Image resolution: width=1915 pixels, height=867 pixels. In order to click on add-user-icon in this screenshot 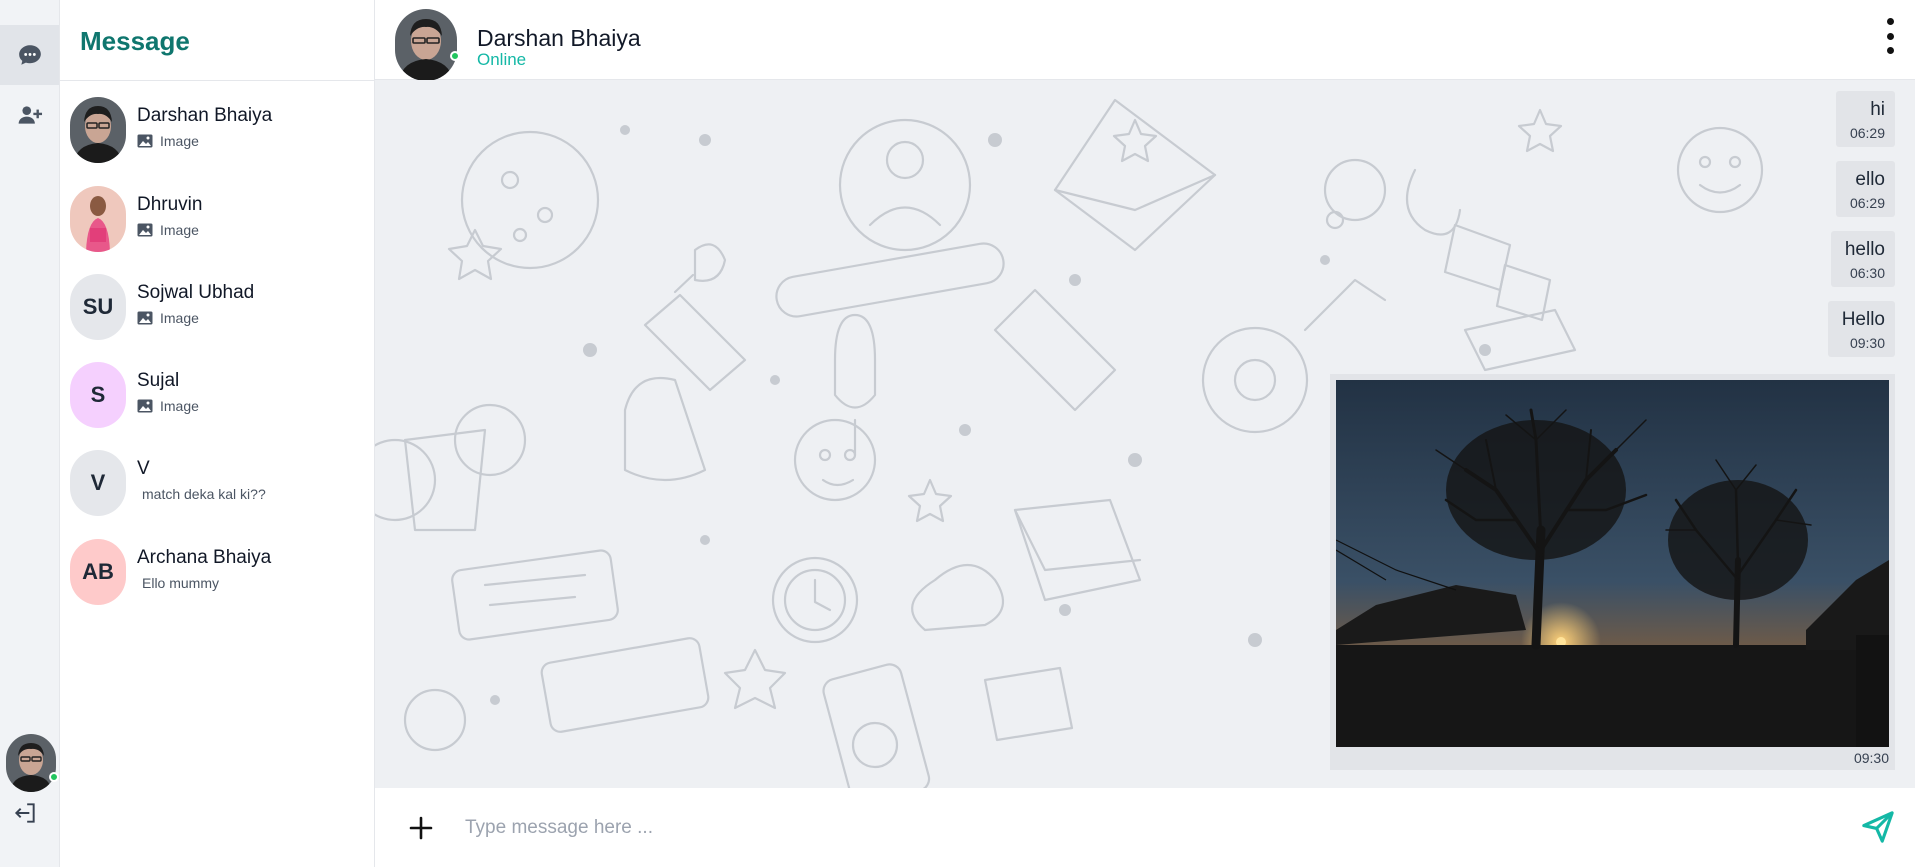, I will do `click(30, 115)`.